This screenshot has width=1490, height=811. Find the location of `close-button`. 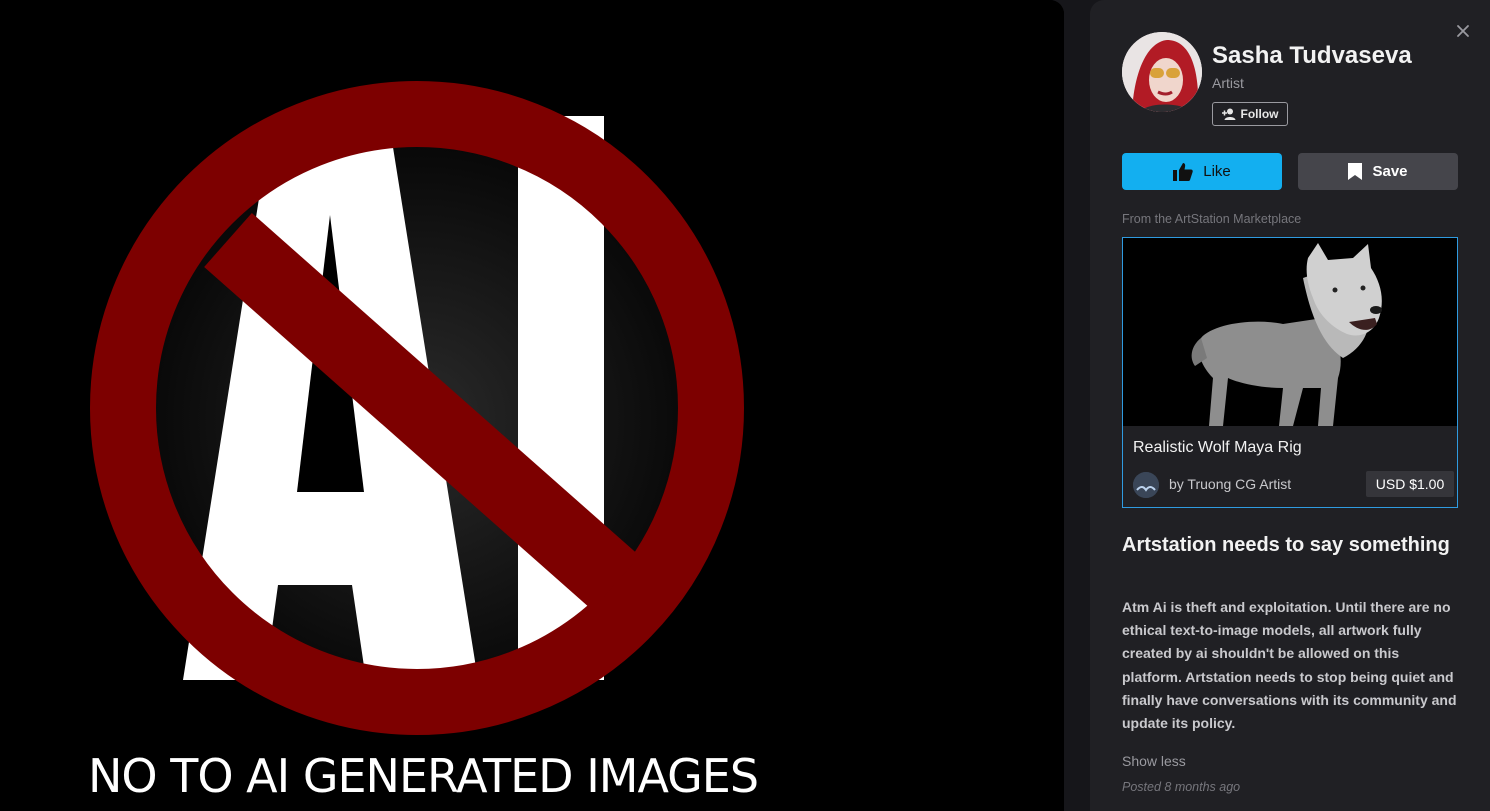

close-button is located at coordinates (1463, 31).